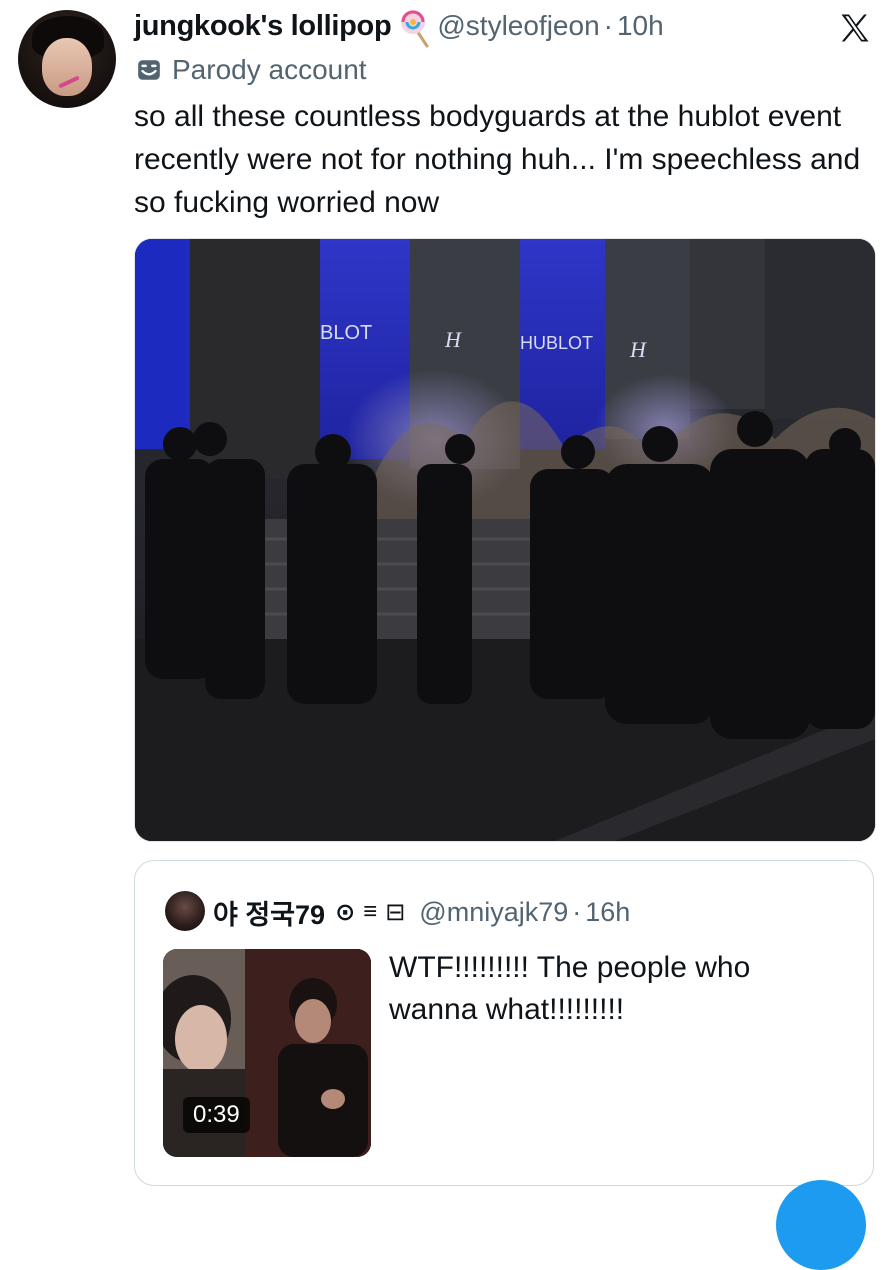  Describe the element at coordinates (821, 1225) in the screenshot. I see `compose-fab-button` at that location.